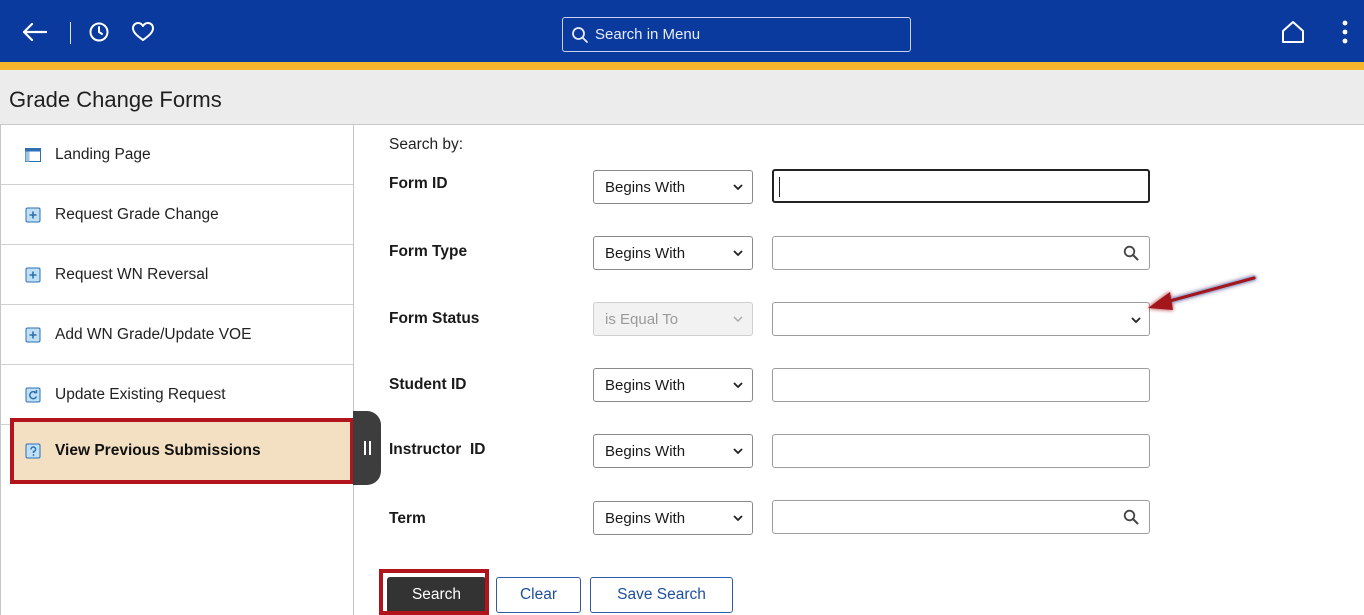 This screenshot has width=1364, height=615. I want to click on kebab-menu-icon, so click(1345, 32).